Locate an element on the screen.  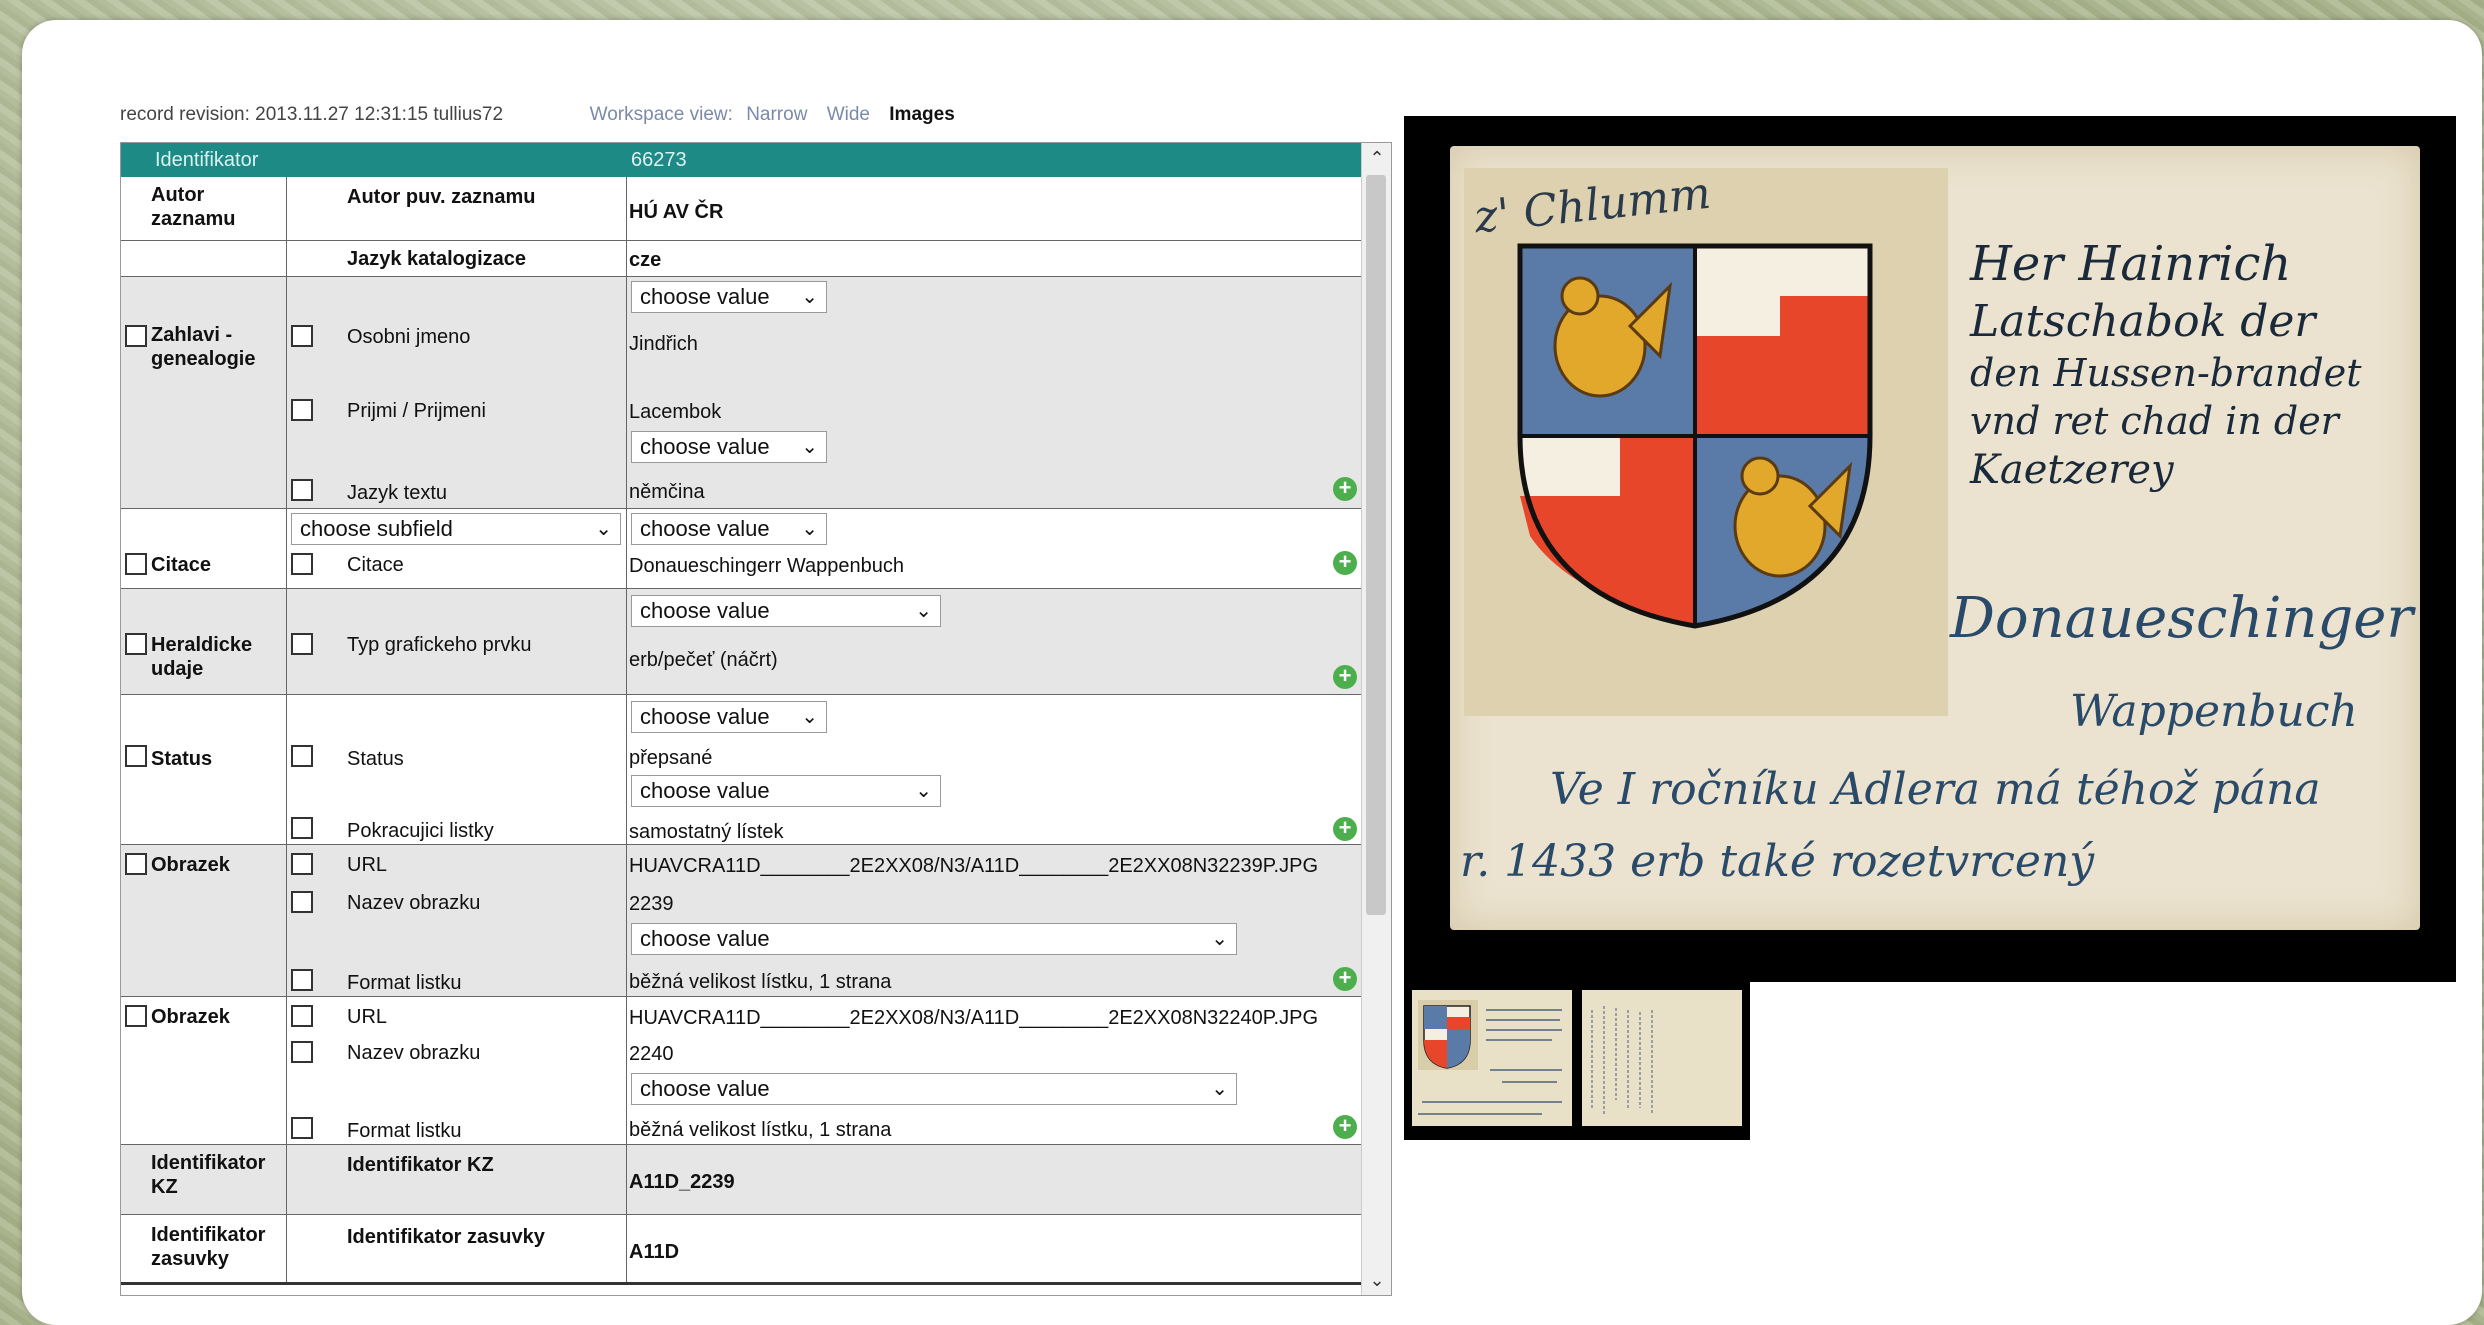
nazev-2-value: 2240 is located at coordinates (651, 1054).